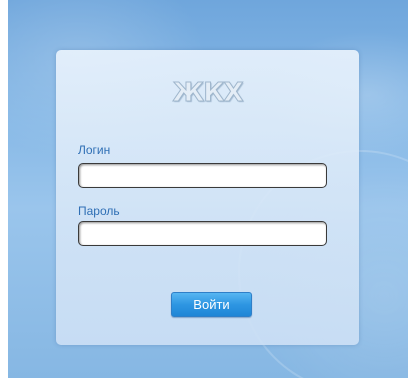 The width and height of the screenshot is (408, 378). I want to click on login-label: Логин, so click(94, 150).